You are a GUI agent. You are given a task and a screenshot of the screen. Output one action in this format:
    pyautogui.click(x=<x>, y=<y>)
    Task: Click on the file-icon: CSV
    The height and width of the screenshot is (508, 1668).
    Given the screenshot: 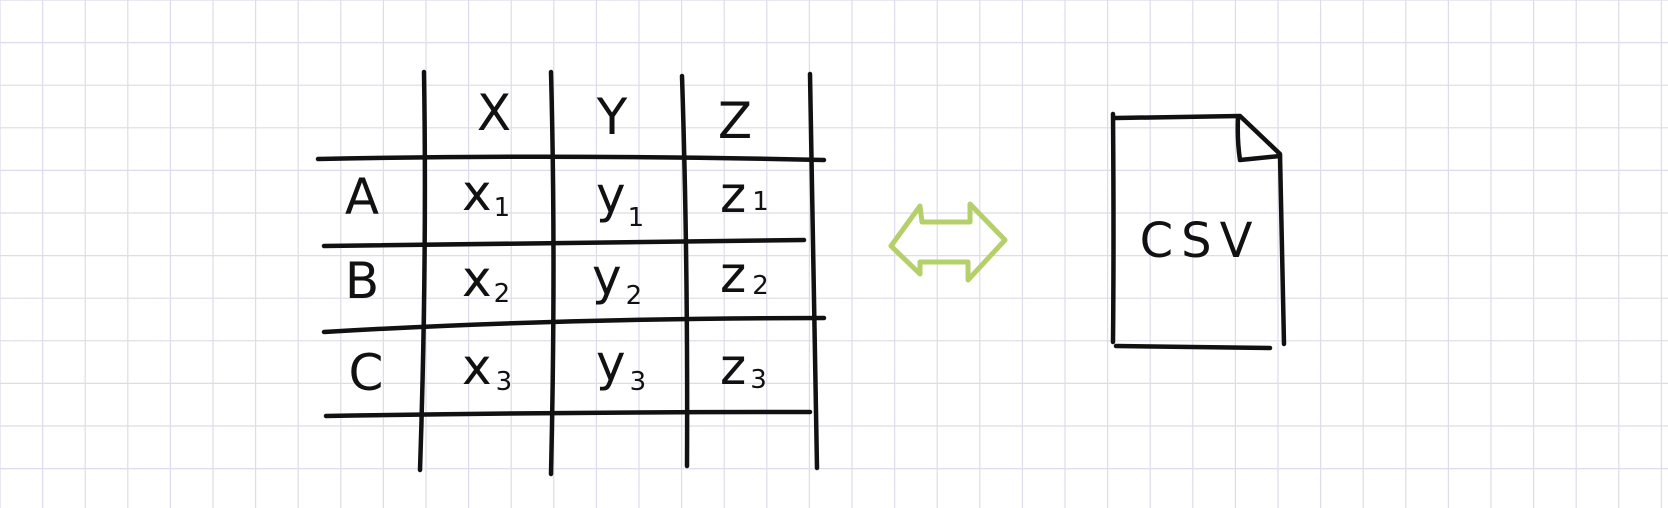 What is the action you would take?
    pyautogui.click(x=1198, y=231)
    